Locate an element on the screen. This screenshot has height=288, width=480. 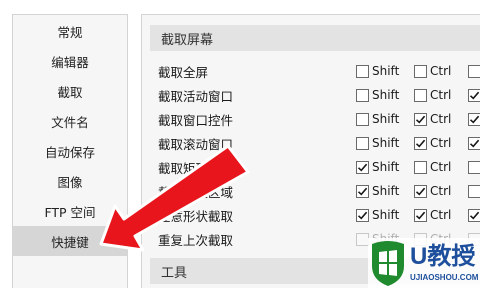
sidebar-item-autosave: 自动保存 is located at coordinates (70, 151).